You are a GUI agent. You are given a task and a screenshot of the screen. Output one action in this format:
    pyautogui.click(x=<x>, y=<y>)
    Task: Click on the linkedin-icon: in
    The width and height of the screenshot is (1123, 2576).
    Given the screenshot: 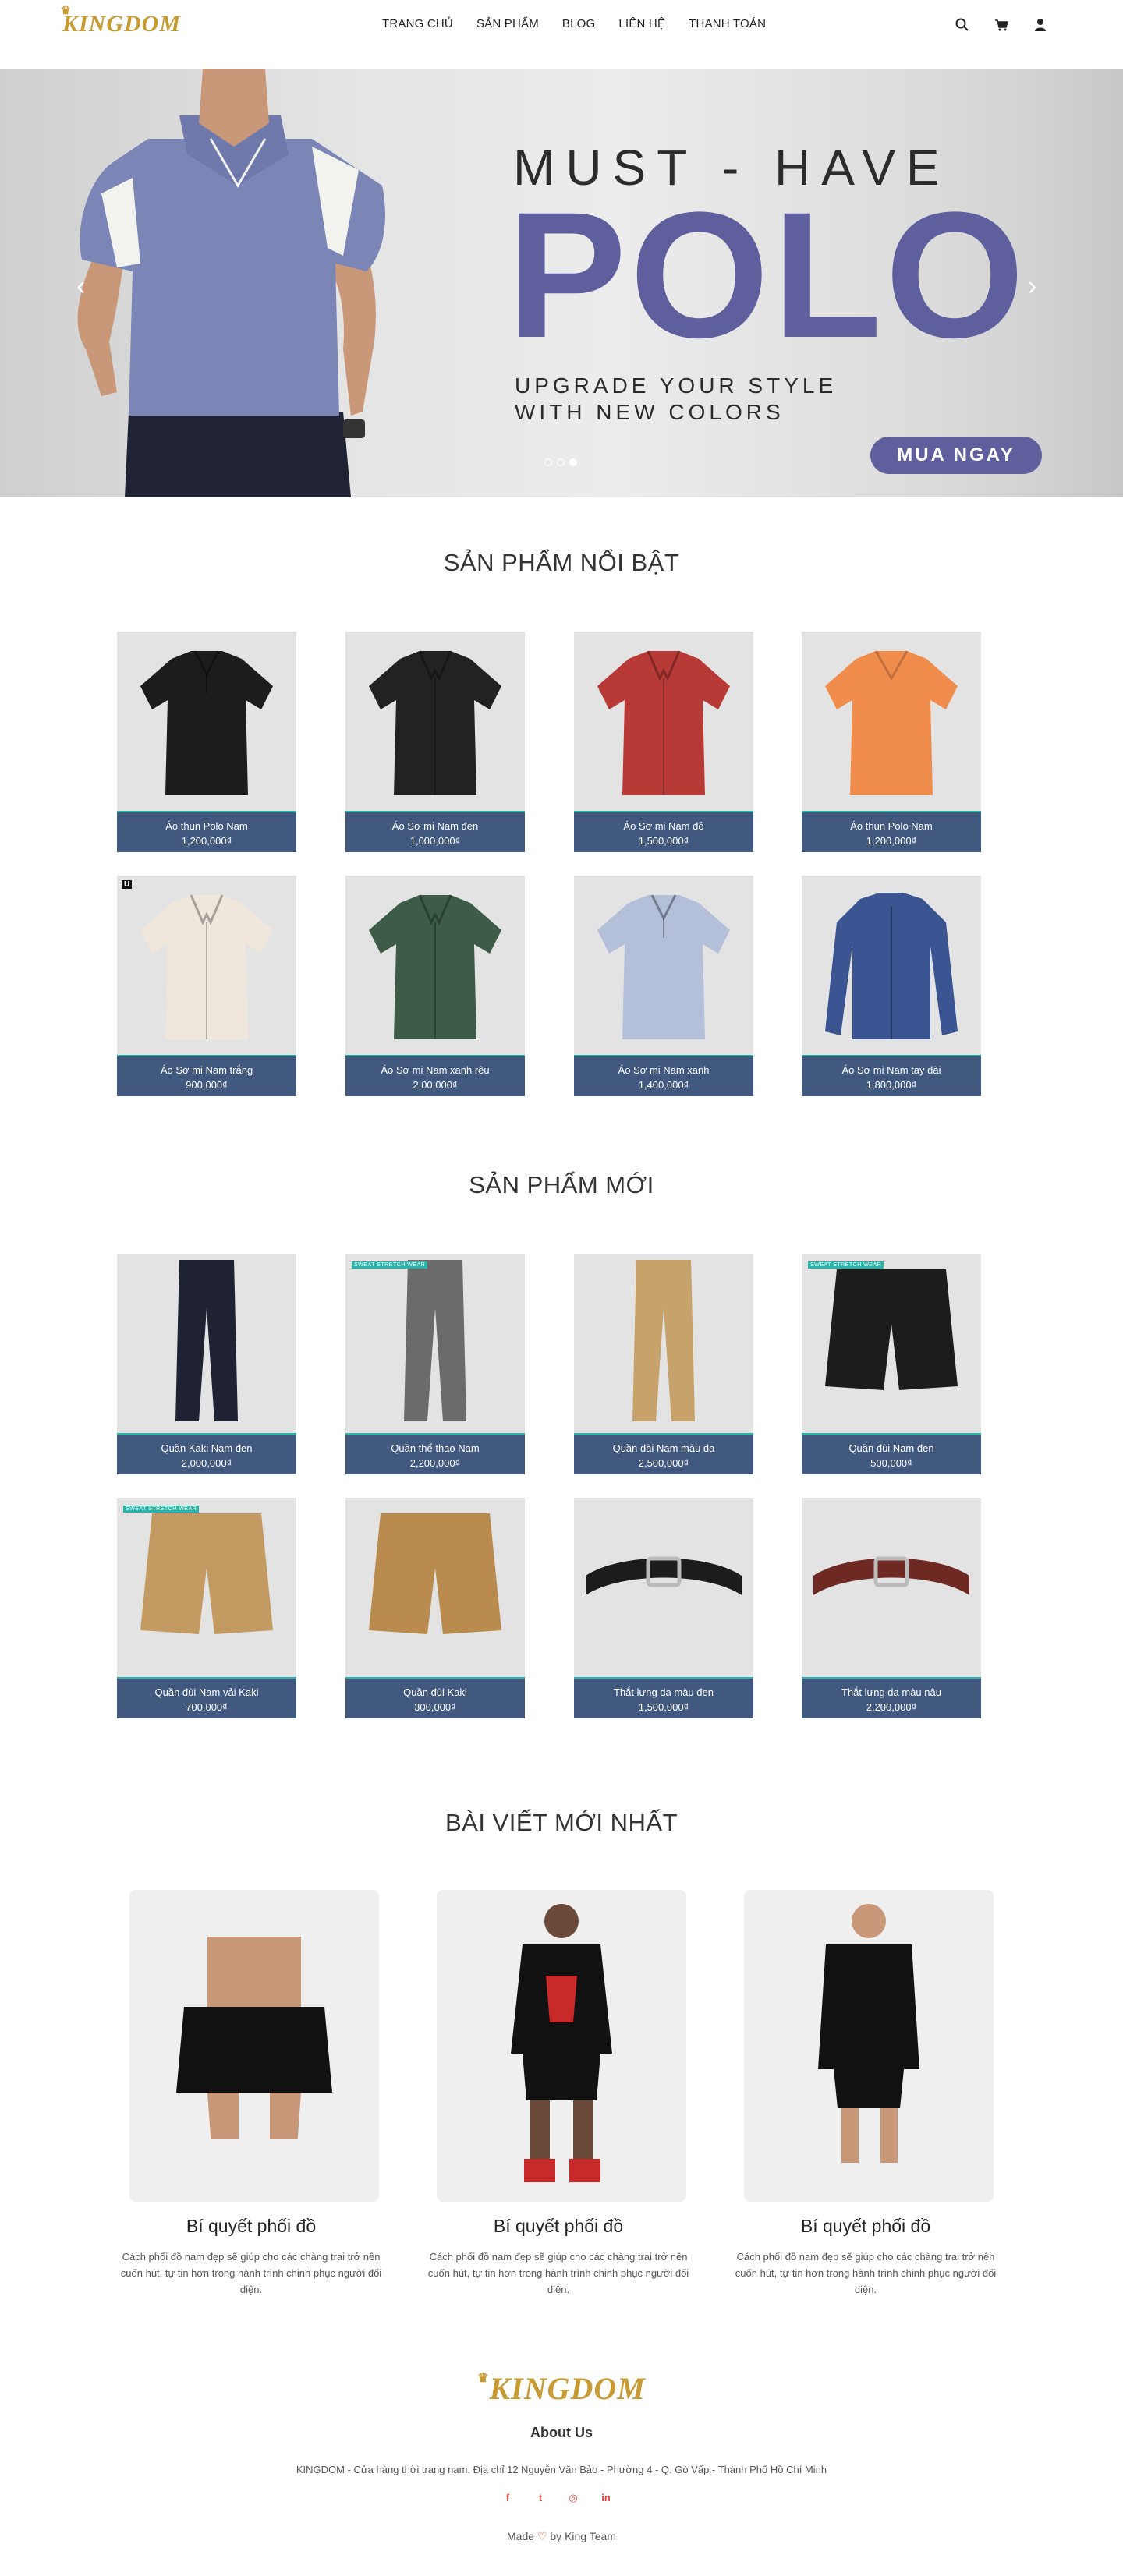 What is the action you would take?
    pyautogui.click(x=605, y=2498)
    